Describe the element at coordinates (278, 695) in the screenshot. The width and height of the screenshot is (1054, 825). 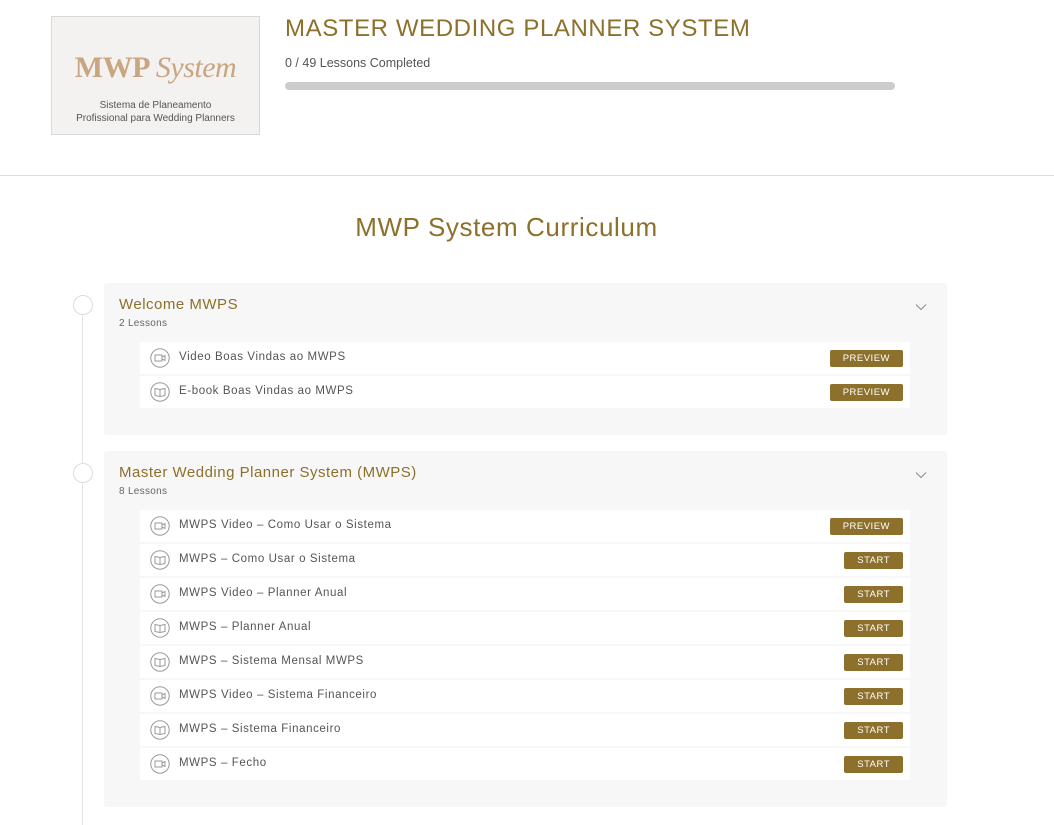
I see `lesson-title: MWPS Video – Sistema Financeiro` at that location.